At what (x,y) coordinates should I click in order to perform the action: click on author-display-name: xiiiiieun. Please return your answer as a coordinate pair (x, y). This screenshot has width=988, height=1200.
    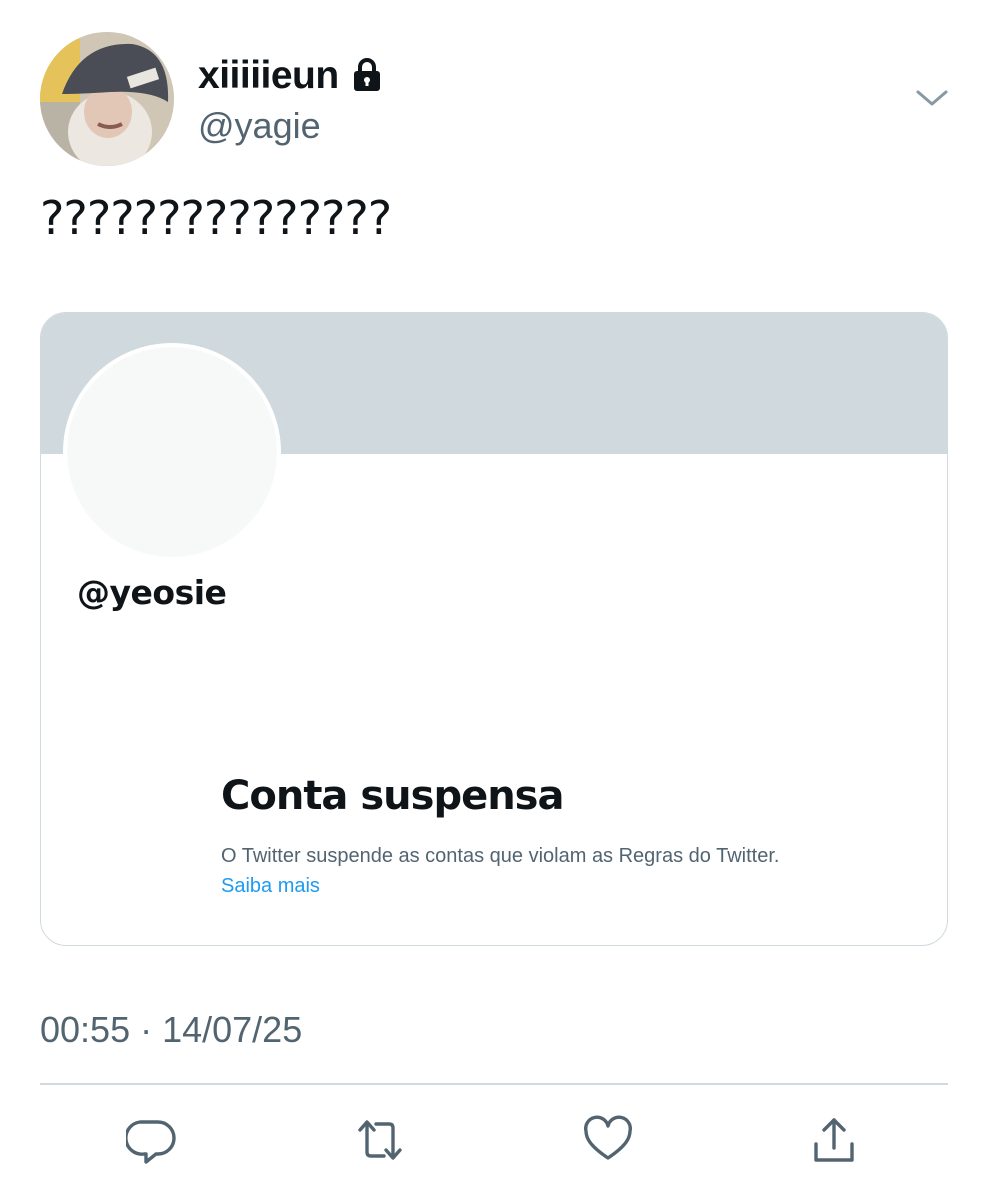
    Looking at the image, I should click on (268, 76).